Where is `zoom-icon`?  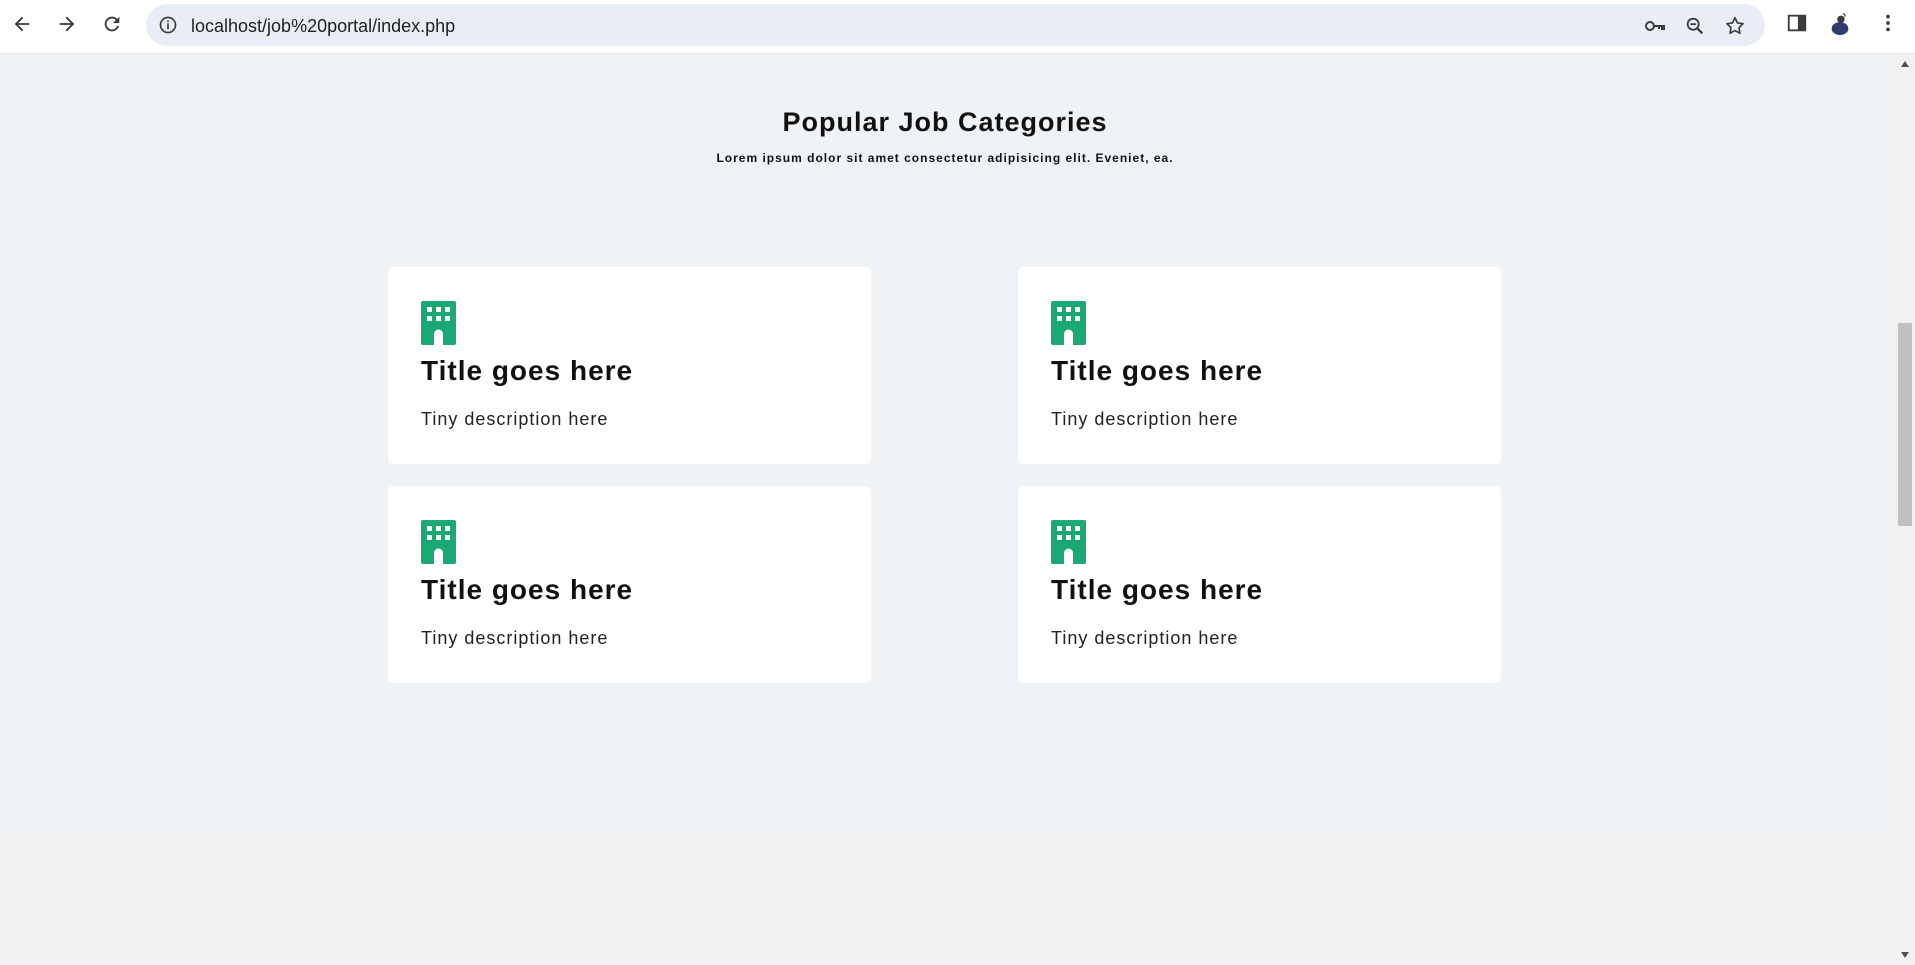
zoom-icon is located at coordinates (1695, 26).